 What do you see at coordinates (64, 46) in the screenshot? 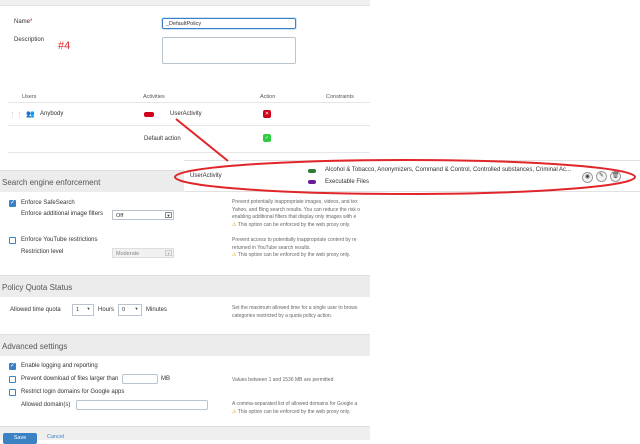
I see `annotation-label: #4` at bounding box center [64, 46].